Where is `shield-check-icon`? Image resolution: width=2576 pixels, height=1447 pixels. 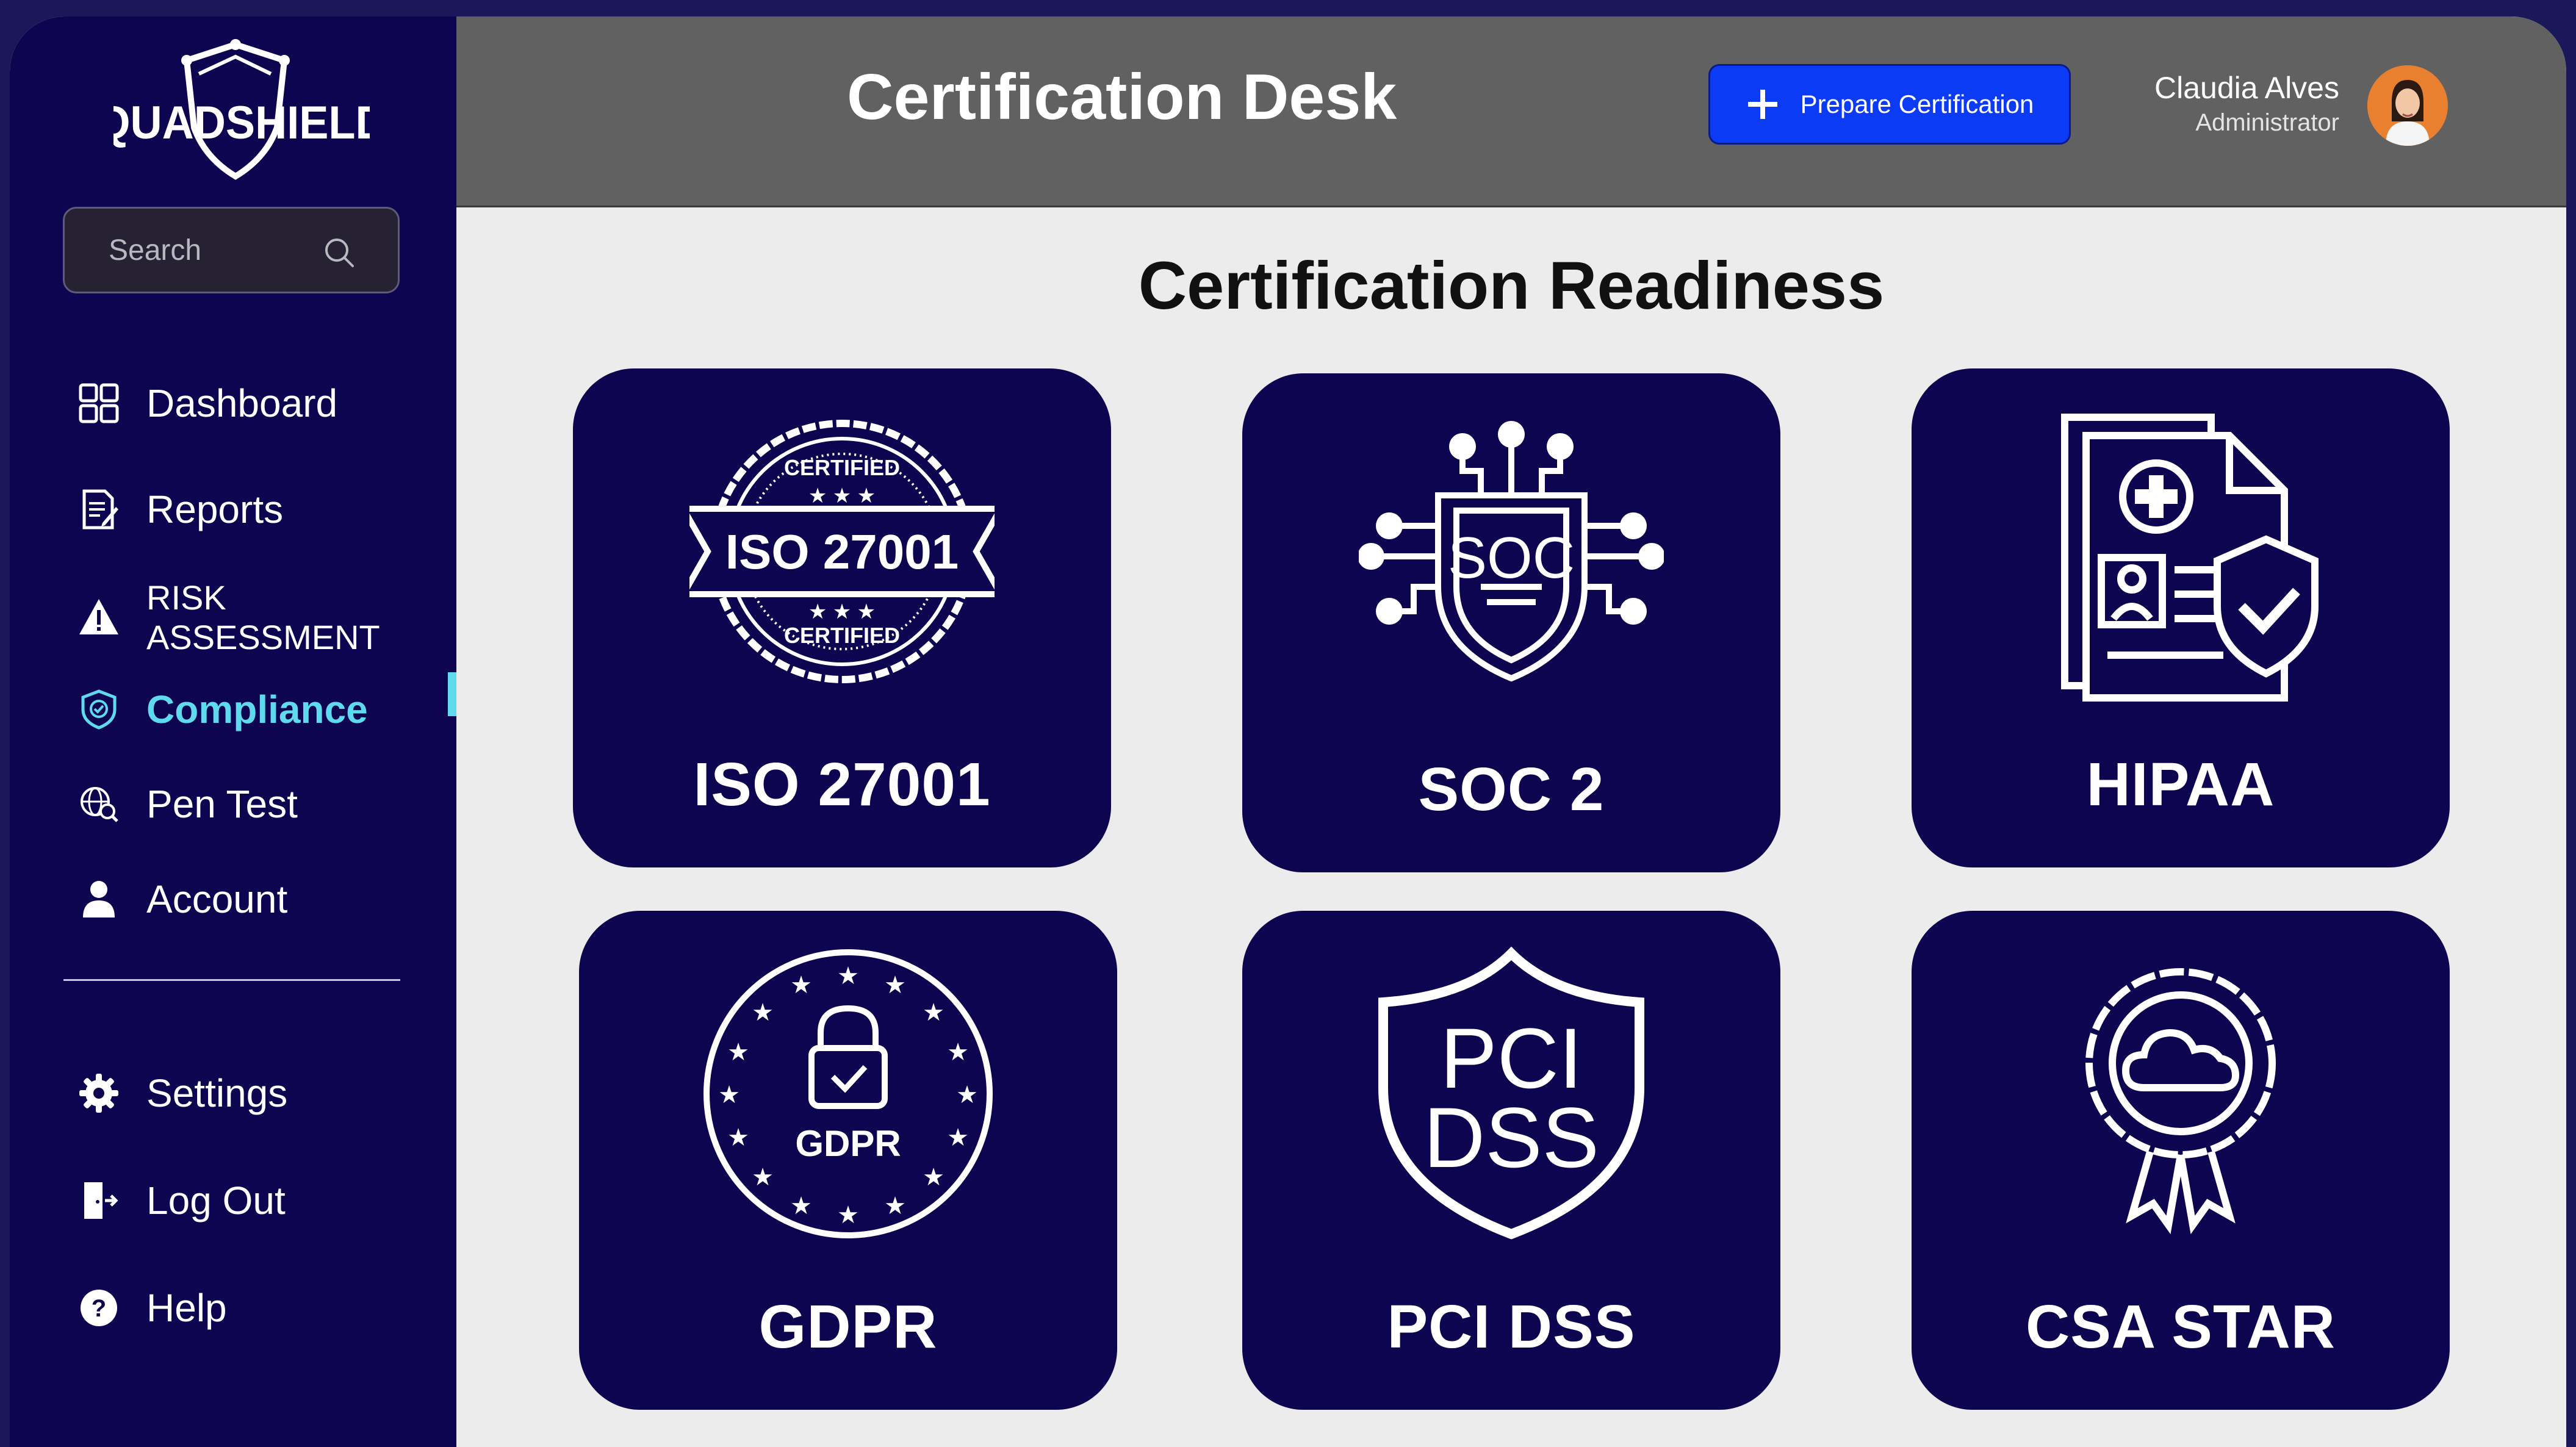 shield-check-icon is located at coordinates (99, 710).